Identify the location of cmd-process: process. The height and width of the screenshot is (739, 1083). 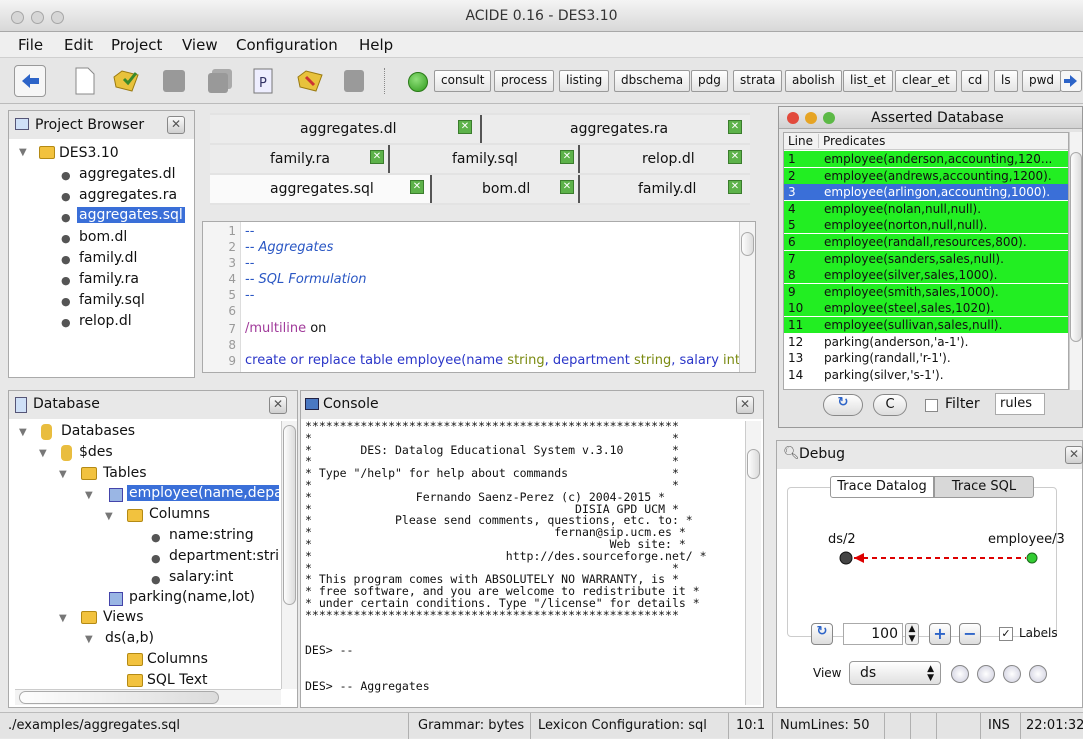
(524, 81).